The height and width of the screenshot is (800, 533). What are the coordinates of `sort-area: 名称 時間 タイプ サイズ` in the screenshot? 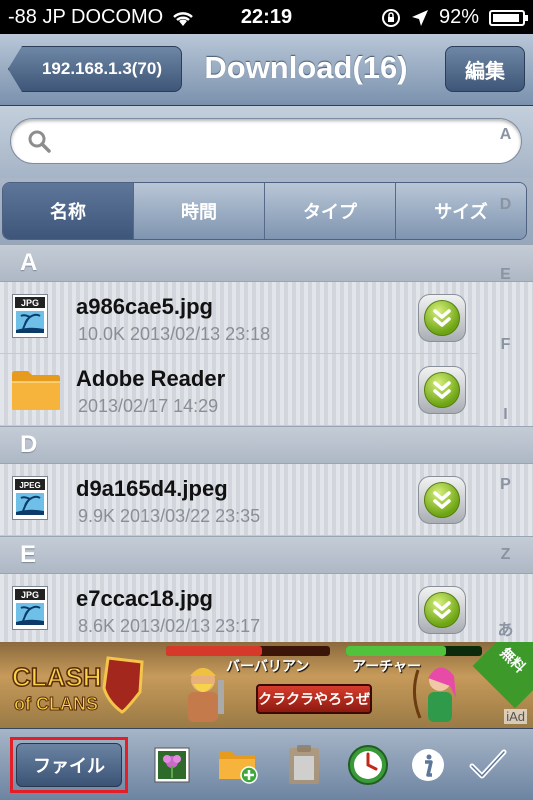 It's located at (266, 211).